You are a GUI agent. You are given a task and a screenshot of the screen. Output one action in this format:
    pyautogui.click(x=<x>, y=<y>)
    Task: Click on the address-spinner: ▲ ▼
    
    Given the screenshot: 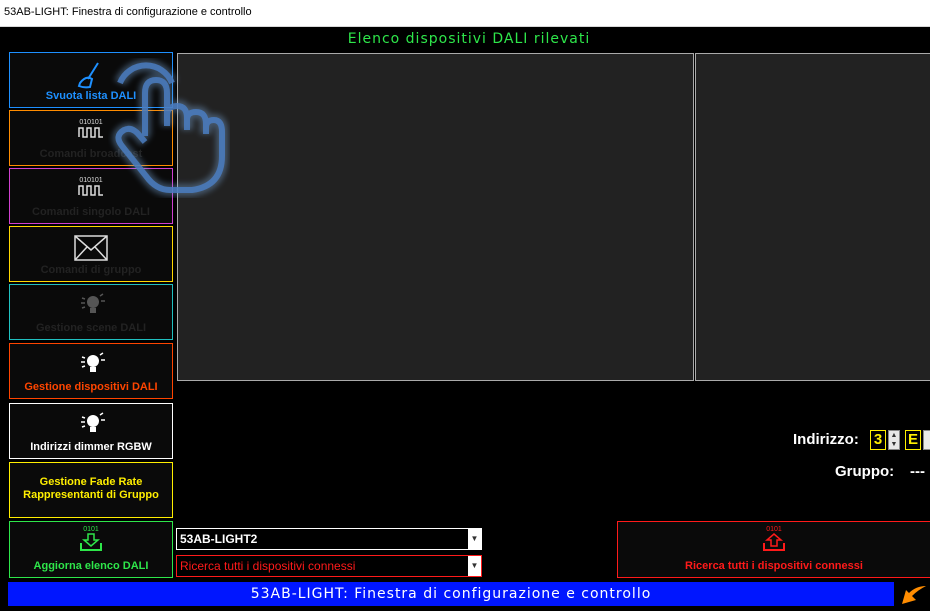 What is the action you would take?
    pyautogui.click(x=894, y=440)
    